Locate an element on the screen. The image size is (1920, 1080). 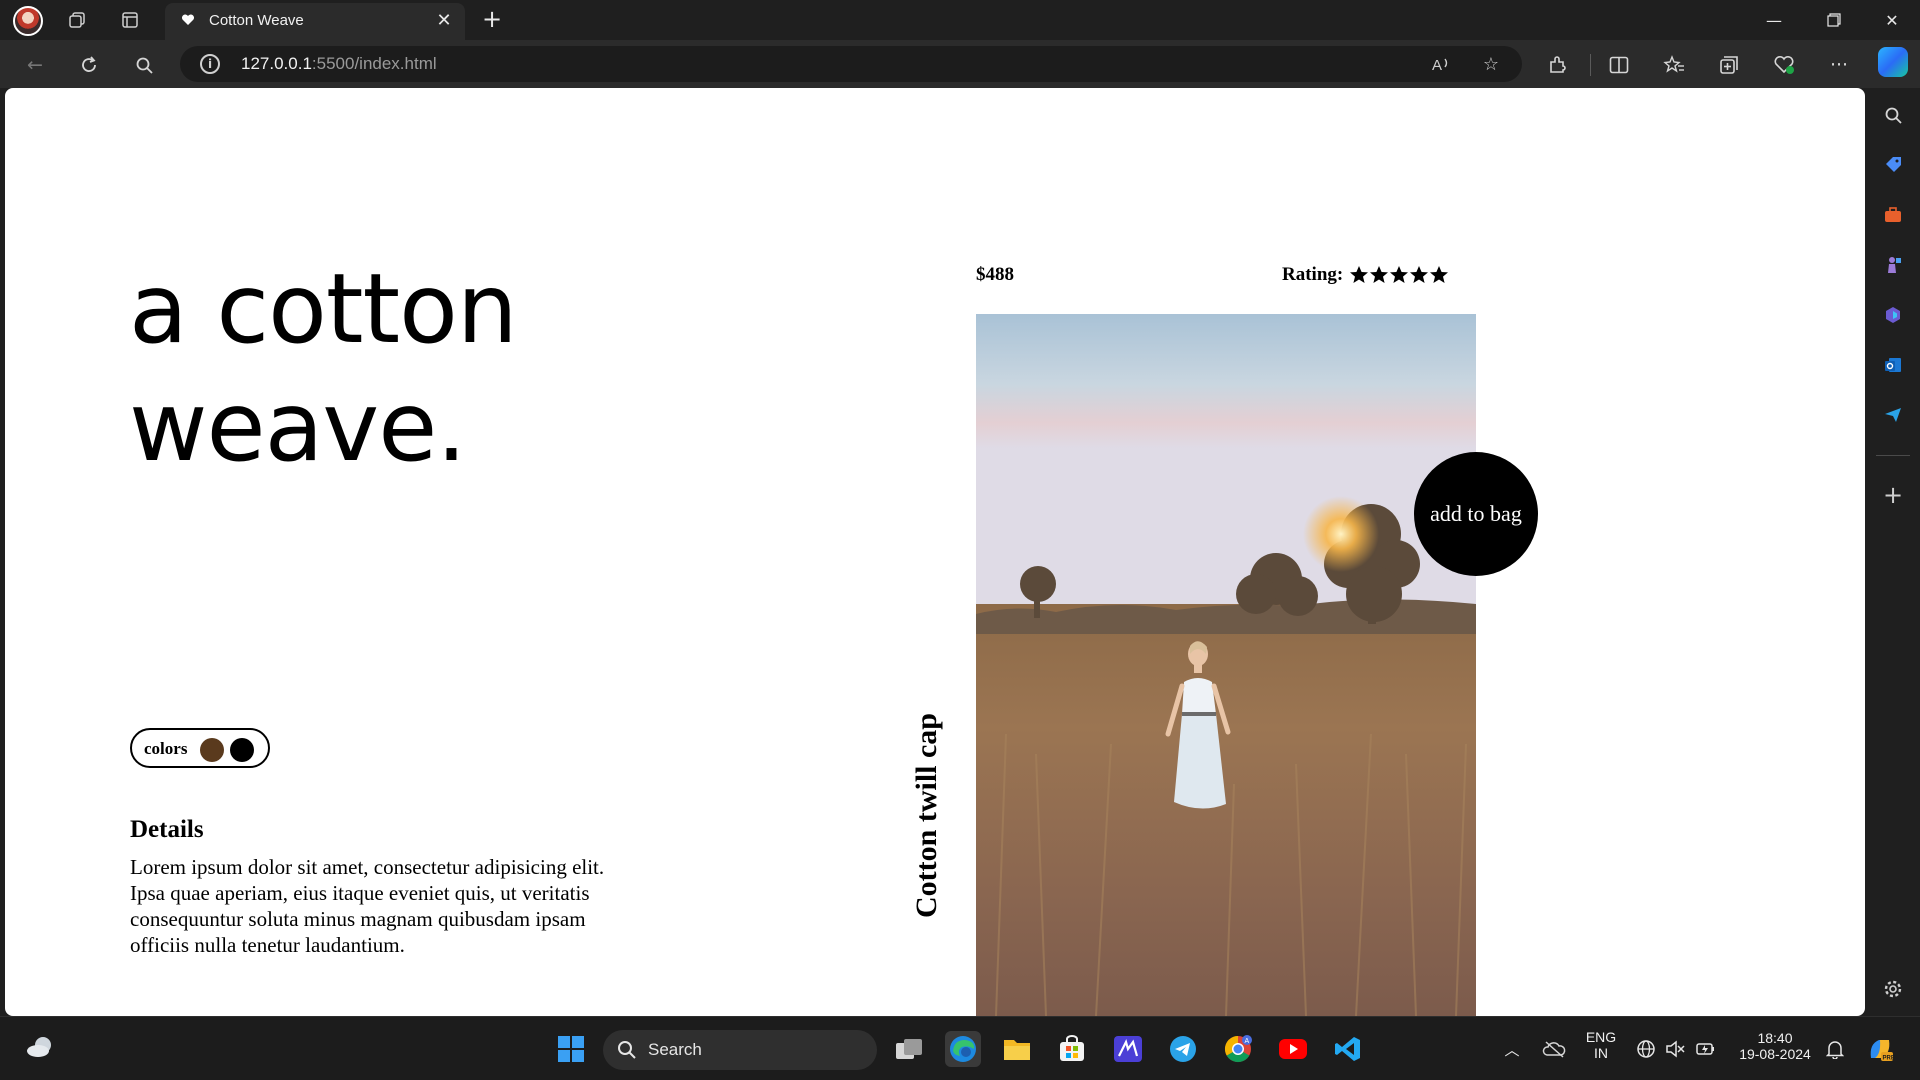
telegram-icon is located at coordinates (1183, 1049).